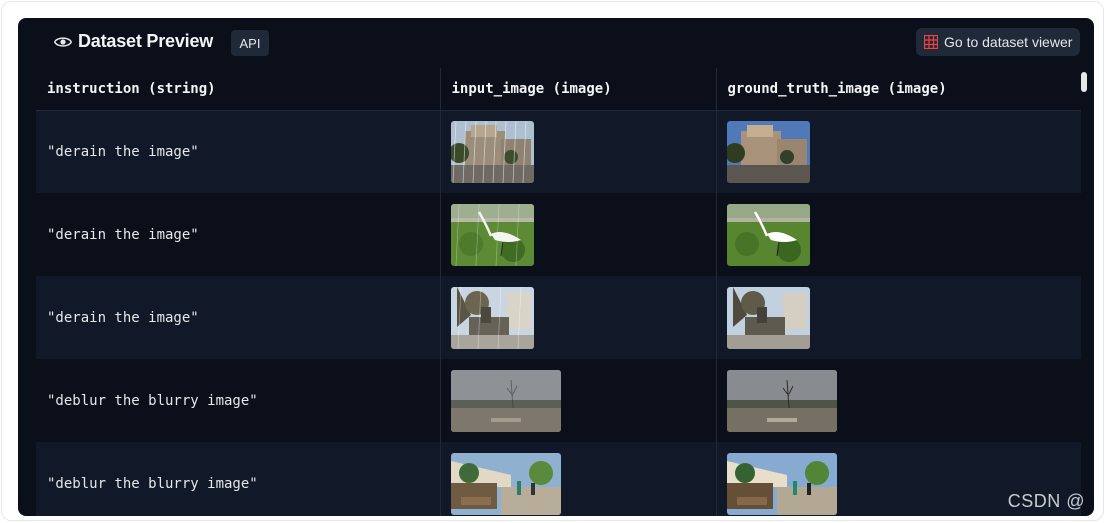  What do you see at coordinates (578, 89) in the screenshot?
I see `column-header-input-image: input_image (image)` at bounding box center [578, 89].